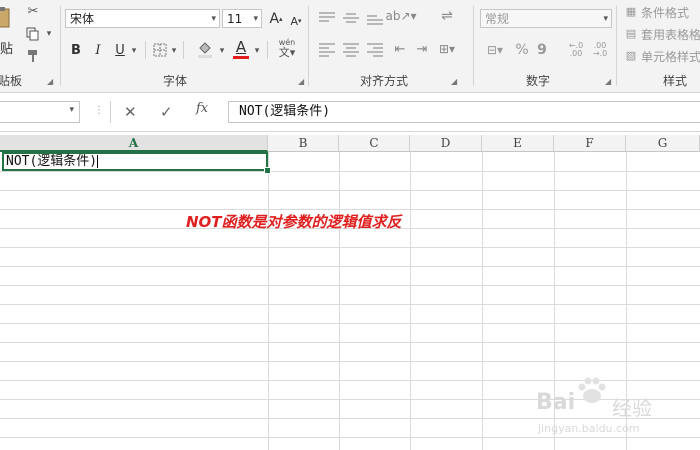 The width and height of the screenshot is (700, 450). Describe the element at coordinates (50, 81) in the screenshot. I see `clipboard-launcher-icon: ◢` at that location.